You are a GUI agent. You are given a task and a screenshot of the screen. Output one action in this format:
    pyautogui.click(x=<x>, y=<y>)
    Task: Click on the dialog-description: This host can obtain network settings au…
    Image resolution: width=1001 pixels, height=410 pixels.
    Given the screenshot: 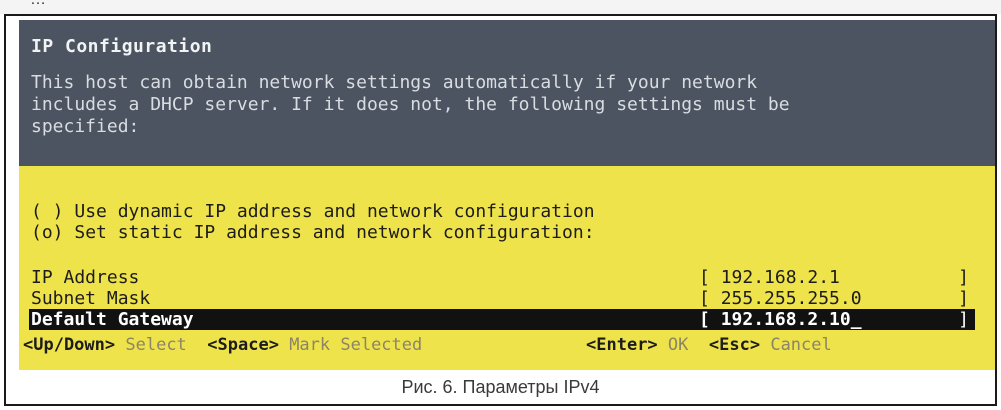 What is the action you would take?
    pyautogui.click(x=410, y=104)
    